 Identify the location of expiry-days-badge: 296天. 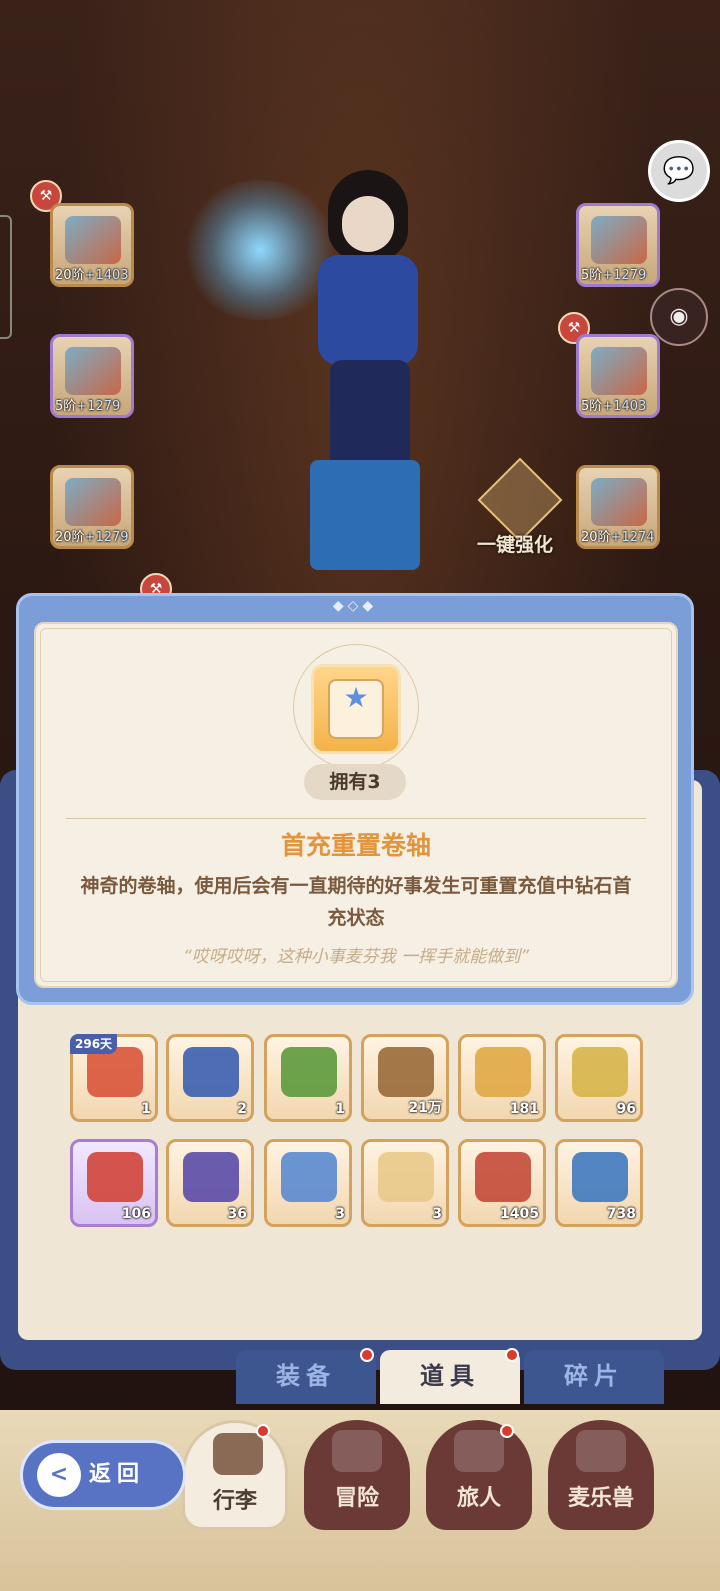
(94, 1044).